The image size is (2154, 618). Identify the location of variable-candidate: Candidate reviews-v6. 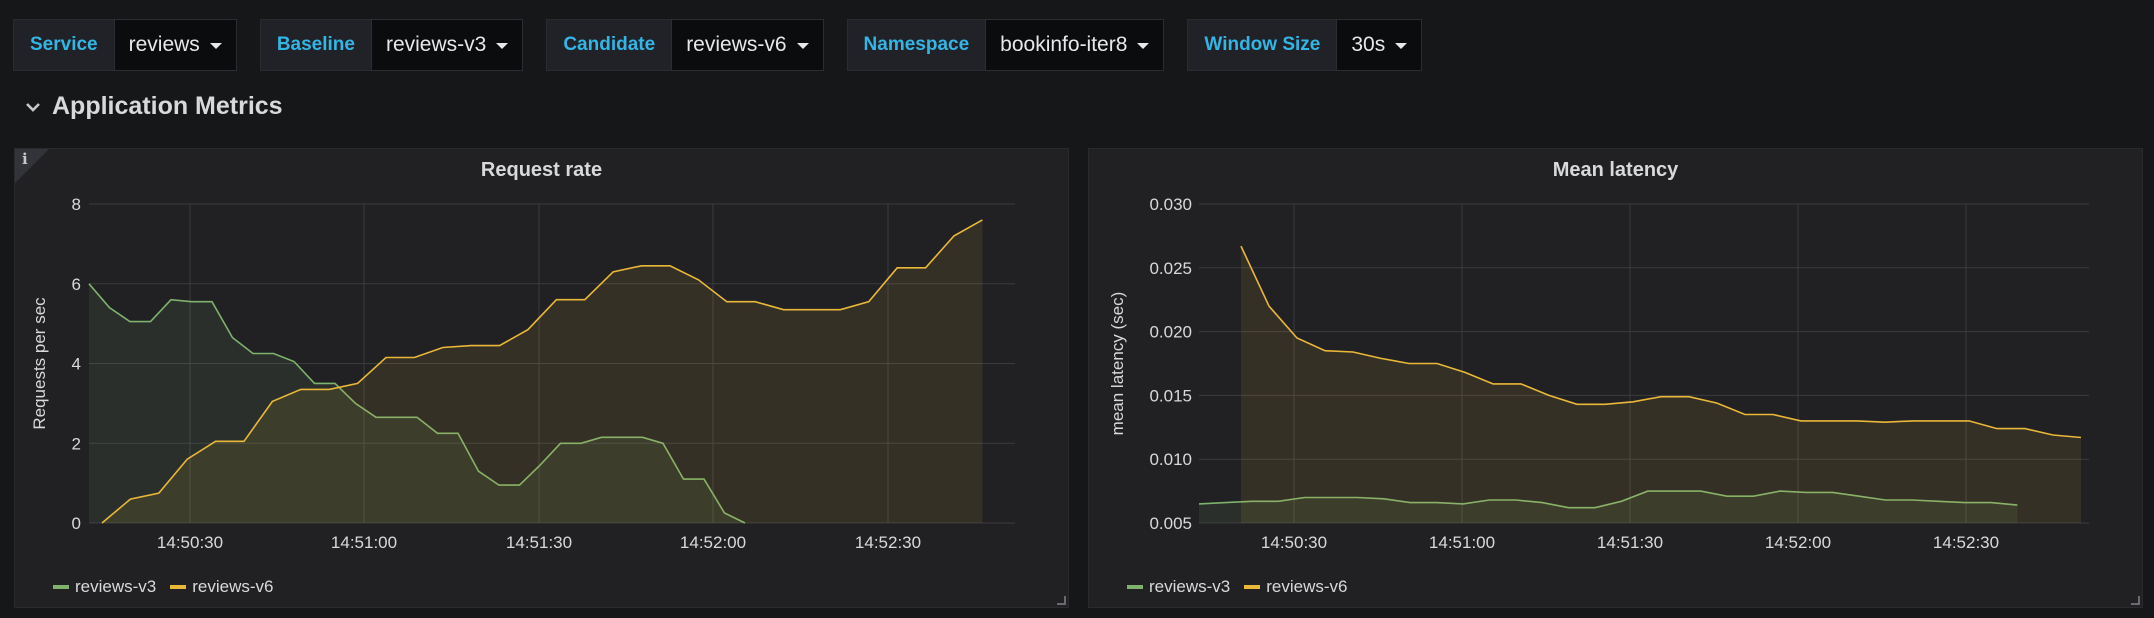
(685, 45).